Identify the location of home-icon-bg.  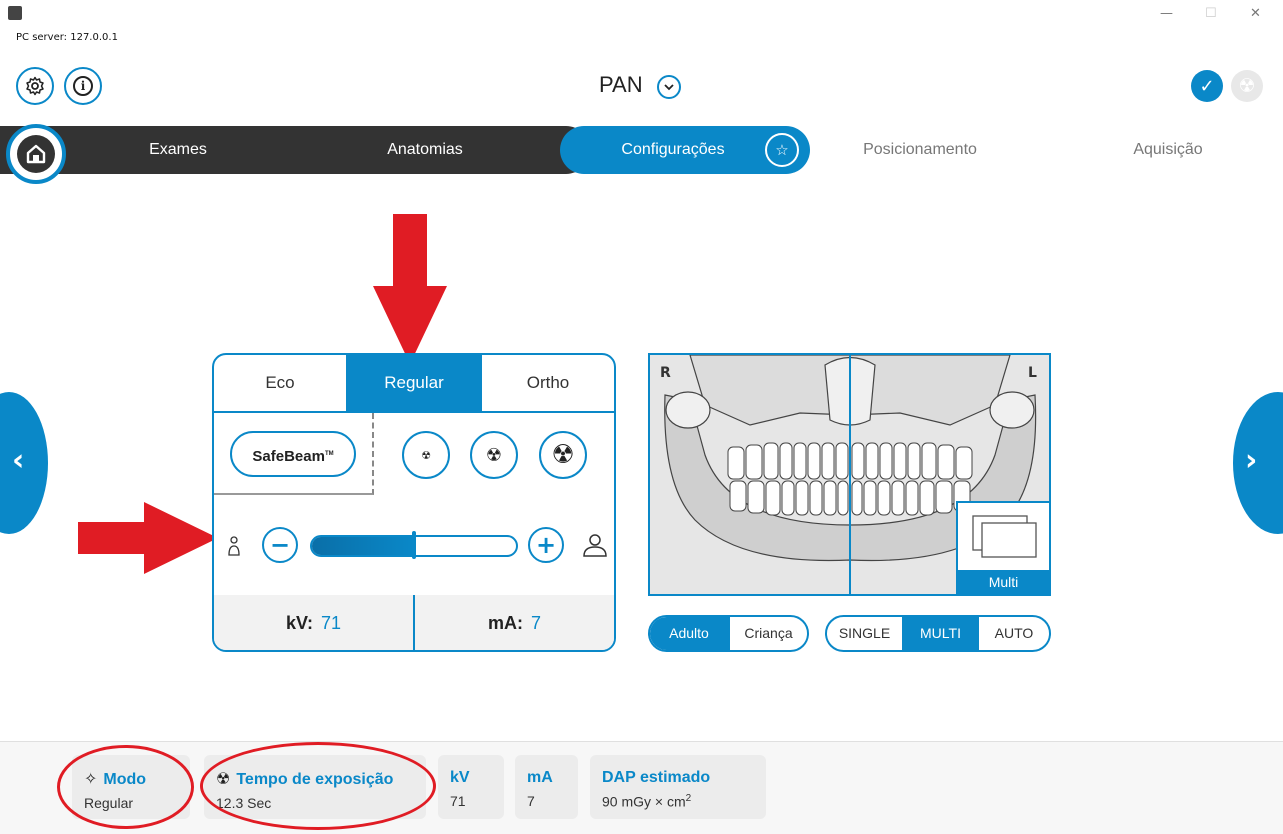
(36, 154).